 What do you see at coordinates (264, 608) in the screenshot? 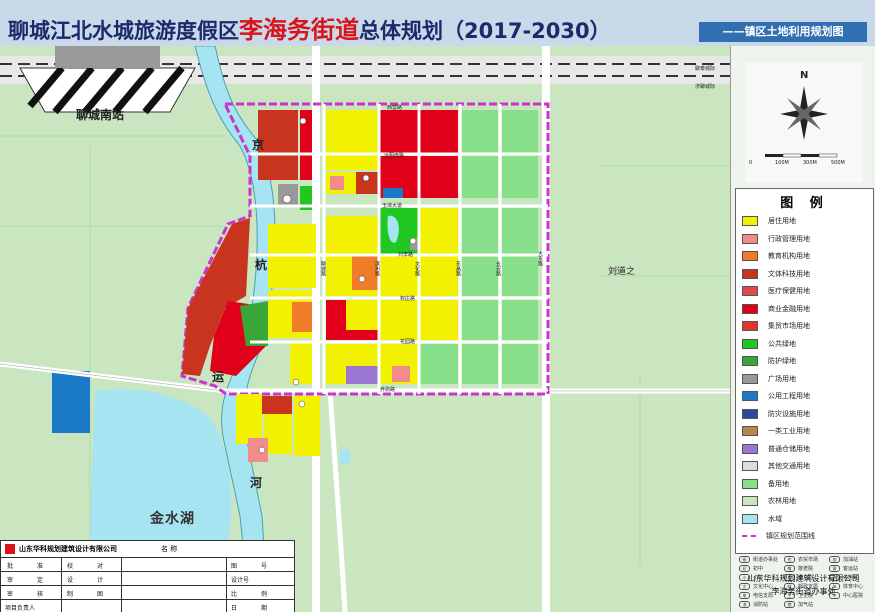
I see `tb-r4-c6: 期` at bounding box center [264, 608].